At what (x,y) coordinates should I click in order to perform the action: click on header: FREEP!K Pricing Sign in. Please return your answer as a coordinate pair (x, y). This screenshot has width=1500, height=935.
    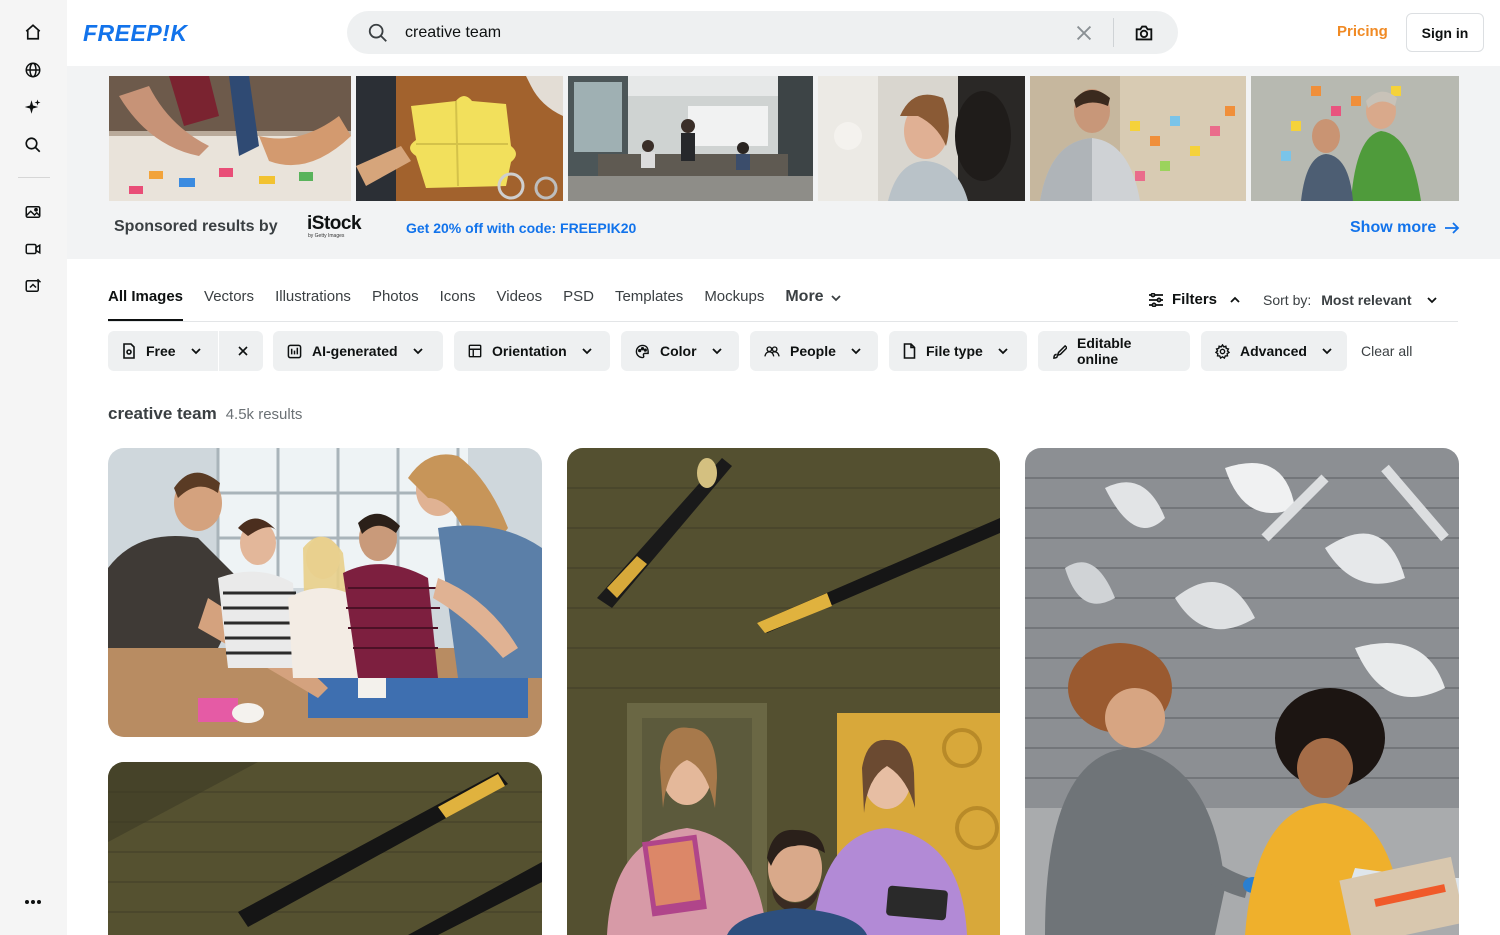
    Looking at the image, I should click on (783, 33).